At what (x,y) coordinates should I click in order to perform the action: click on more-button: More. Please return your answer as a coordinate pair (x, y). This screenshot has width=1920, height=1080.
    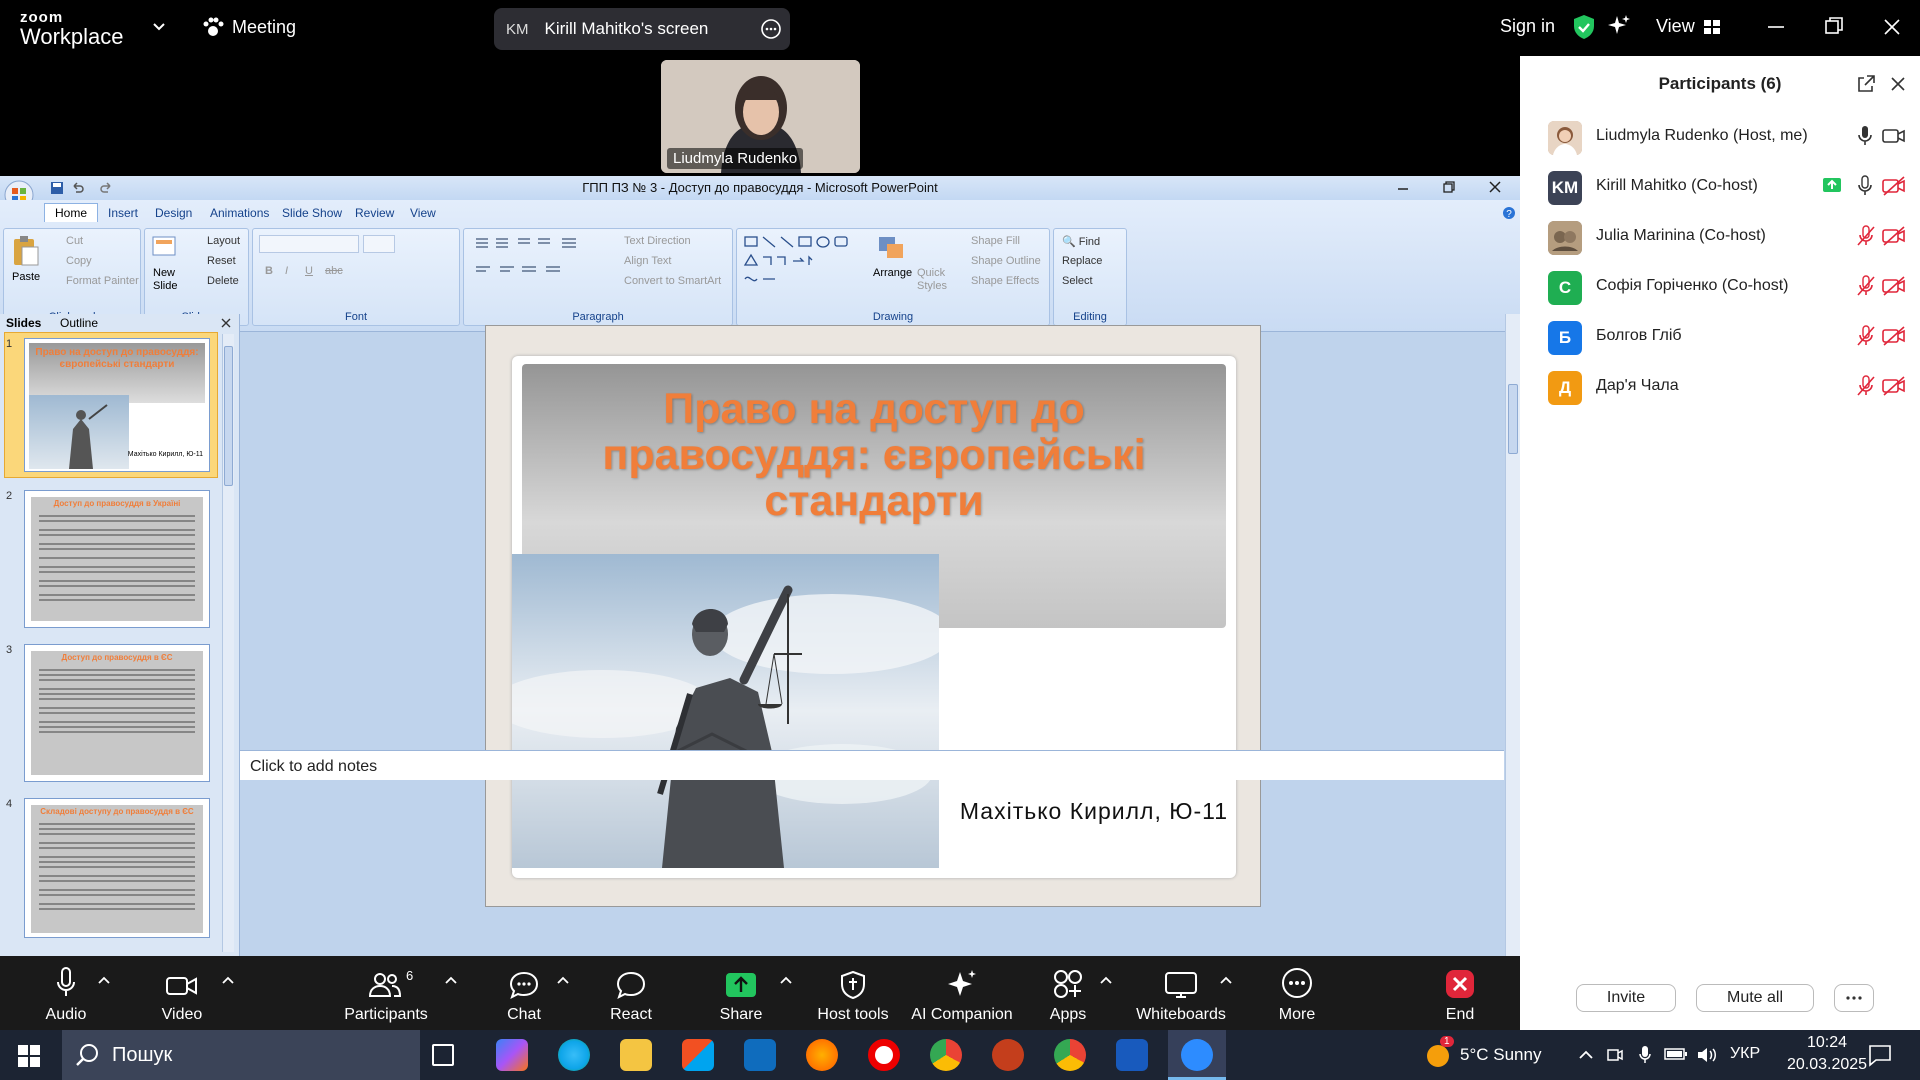
    Looking at the image, I should click on (1297, 993).